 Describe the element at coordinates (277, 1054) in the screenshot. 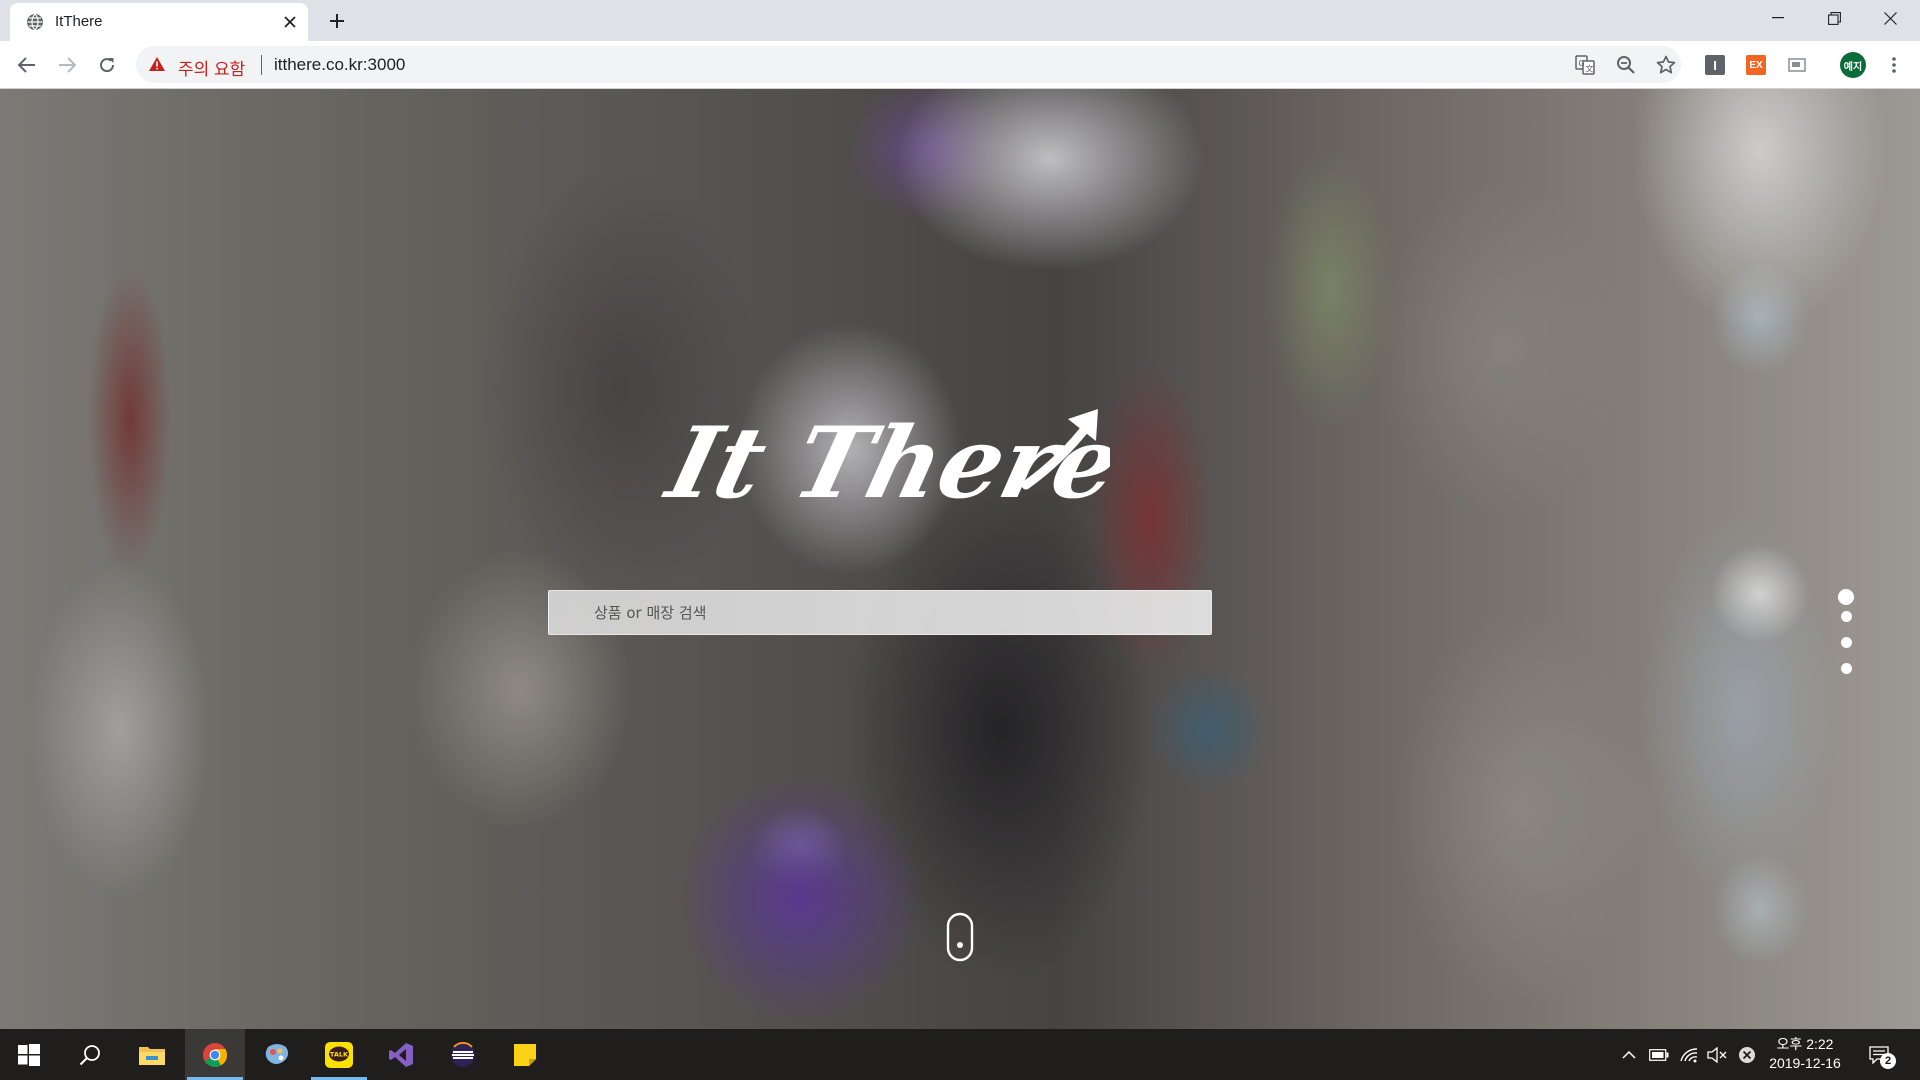

I see `paint-3d-icon` at that location.